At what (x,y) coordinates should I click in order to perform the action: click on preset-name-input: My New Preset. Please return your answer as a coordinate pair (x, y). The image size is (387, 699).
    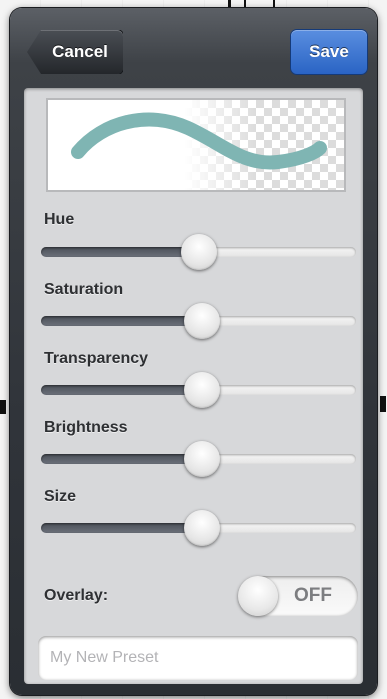
    Looking at the image, I should click on (198, 658).